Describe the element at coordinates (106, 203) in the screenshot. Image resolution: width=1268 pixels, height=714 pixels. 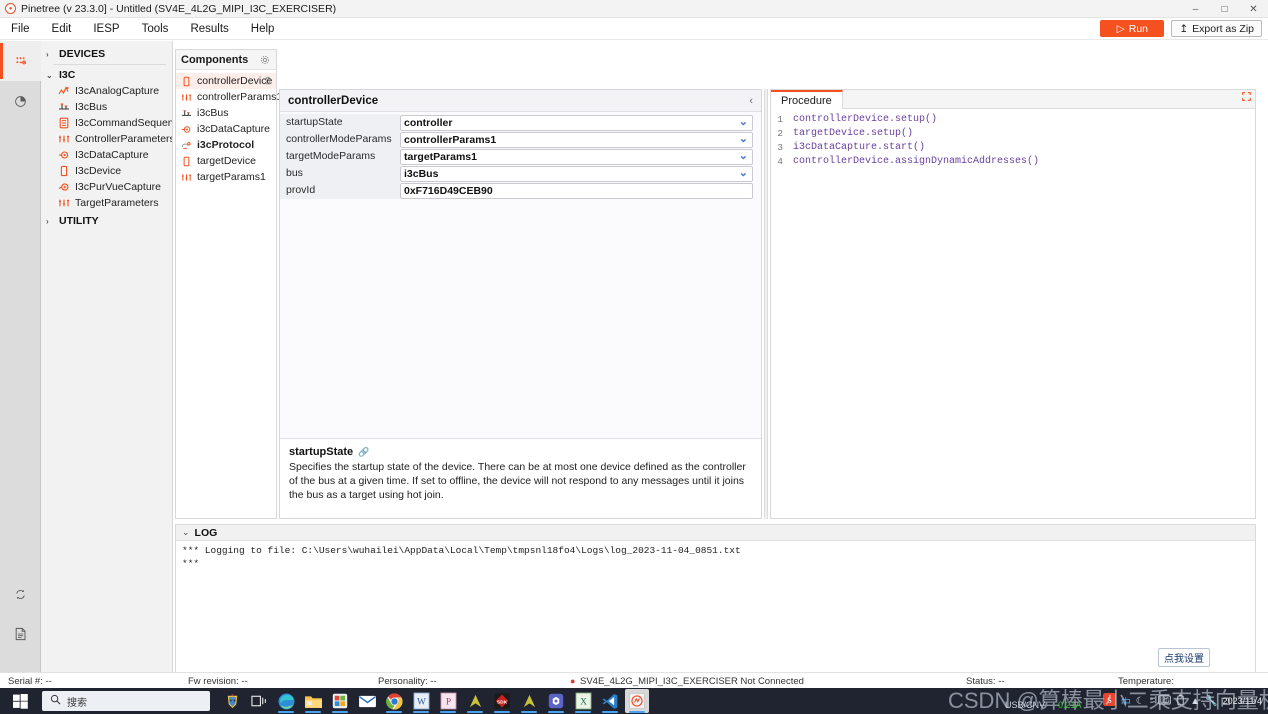
I see `tree-item-targetparameters: TargetParameters` at that location.